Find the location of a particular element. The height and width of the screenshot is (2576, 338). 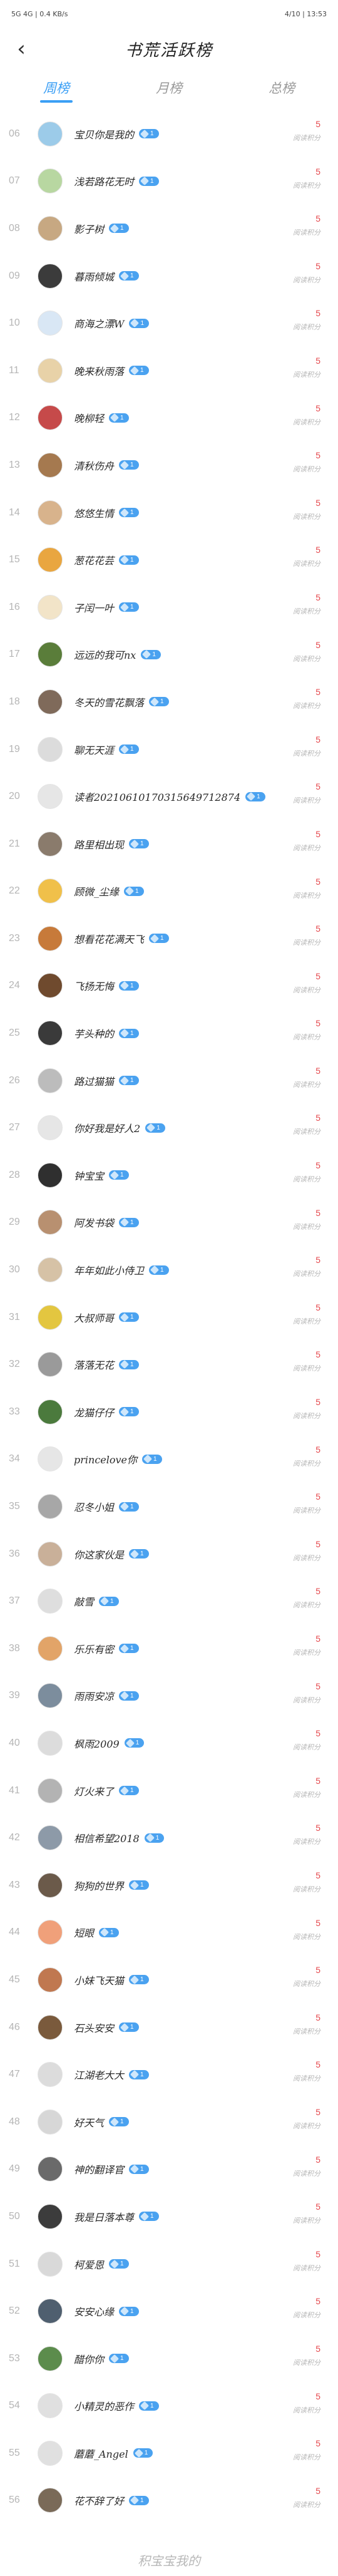

list-item: 41 灯火来了 1 5 阅读积分 is located at coordinates (169, 1791).